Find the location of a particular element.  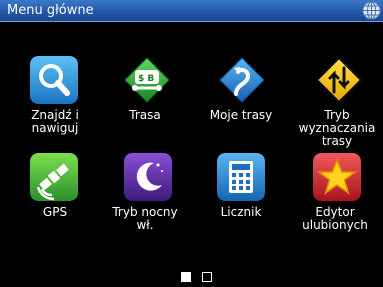

calculator-icon is located at coordinates (241, 177).